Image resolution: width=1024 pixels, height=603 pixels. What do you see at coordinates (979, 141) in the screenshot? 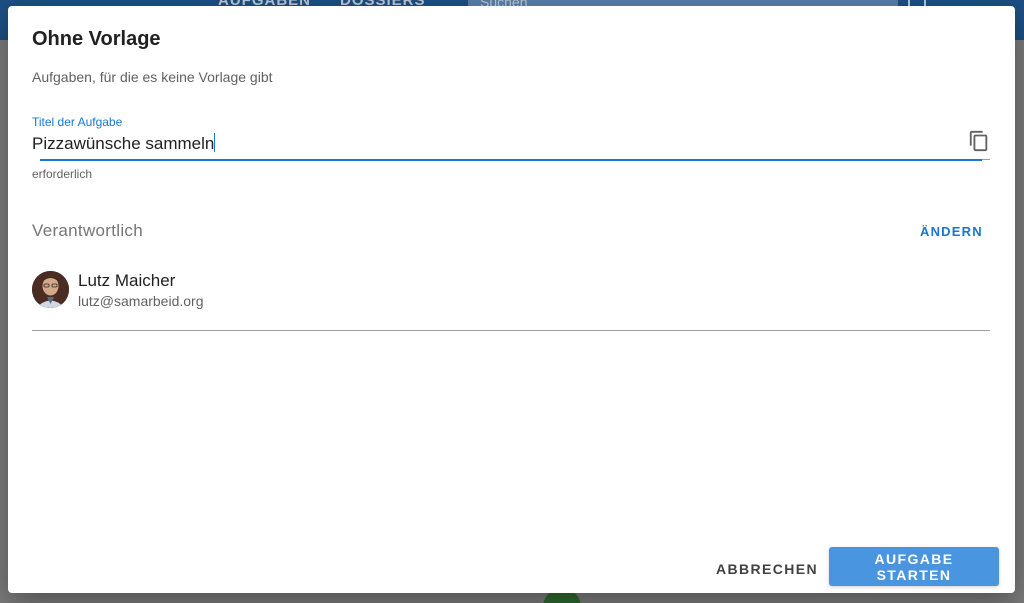
I see `copy-icon` at bounding box center [979, 141].